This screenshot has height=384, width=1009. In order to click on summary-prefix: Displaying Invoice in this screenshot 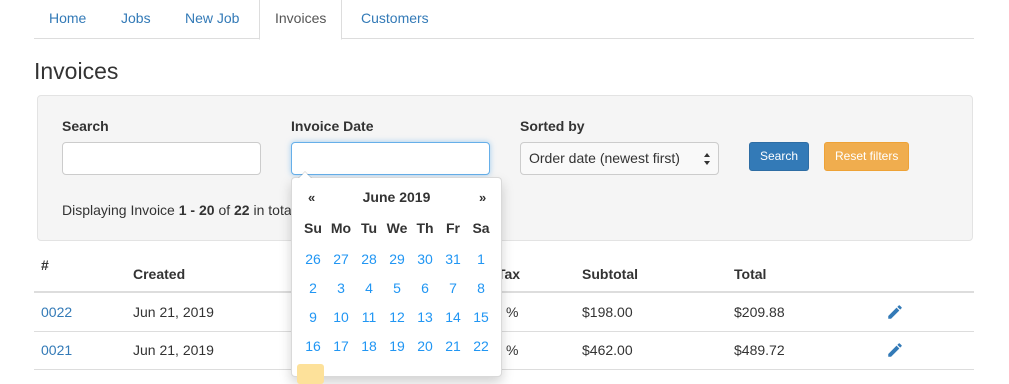, I will do `click(118, 210)`.